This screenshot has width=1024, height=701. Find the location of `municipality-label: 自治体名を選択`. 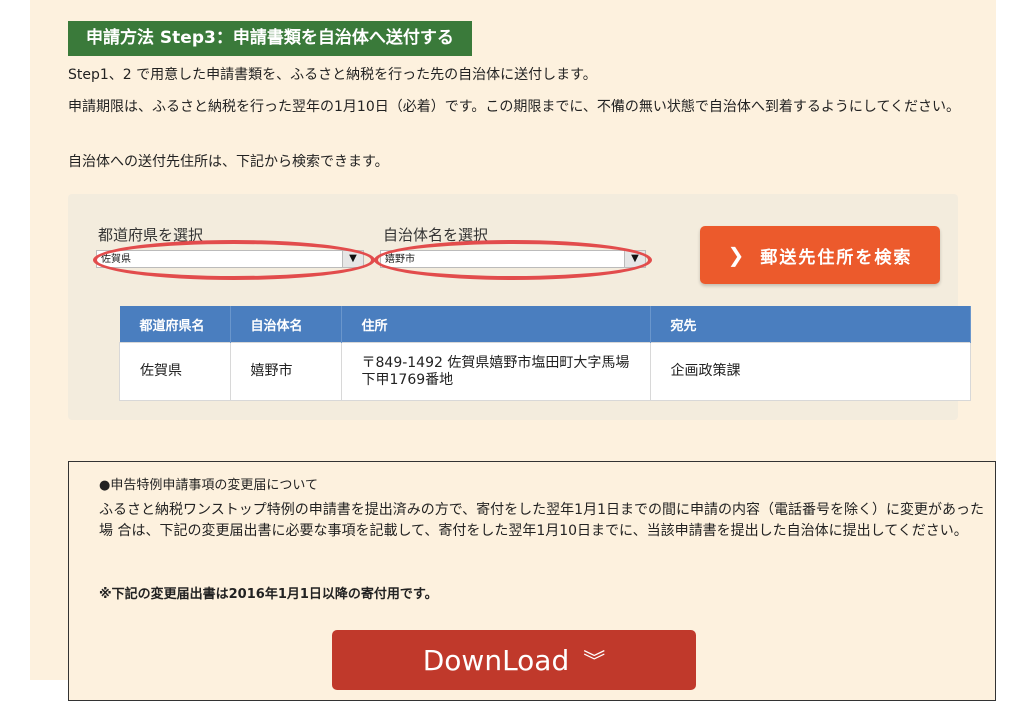

municipality-label: 自治体名を選択 is located at coordinates (436, 235).